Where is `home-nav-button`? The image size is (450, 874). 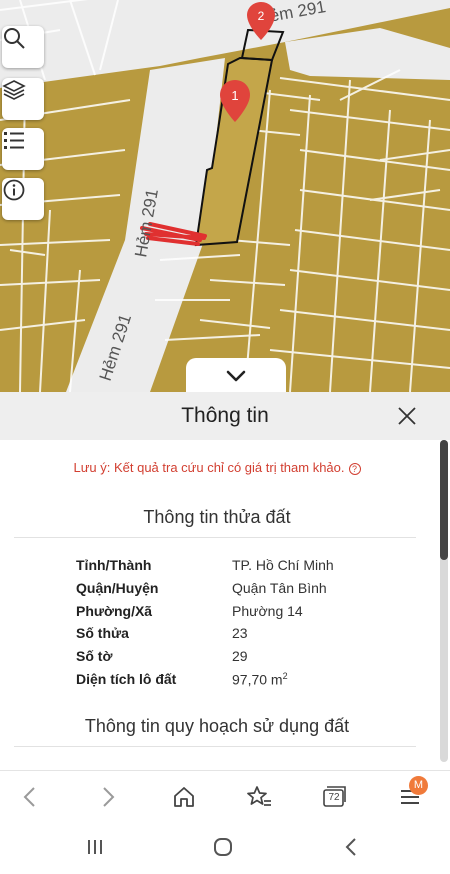 home-nav-button is located at coordinates (223, 847).